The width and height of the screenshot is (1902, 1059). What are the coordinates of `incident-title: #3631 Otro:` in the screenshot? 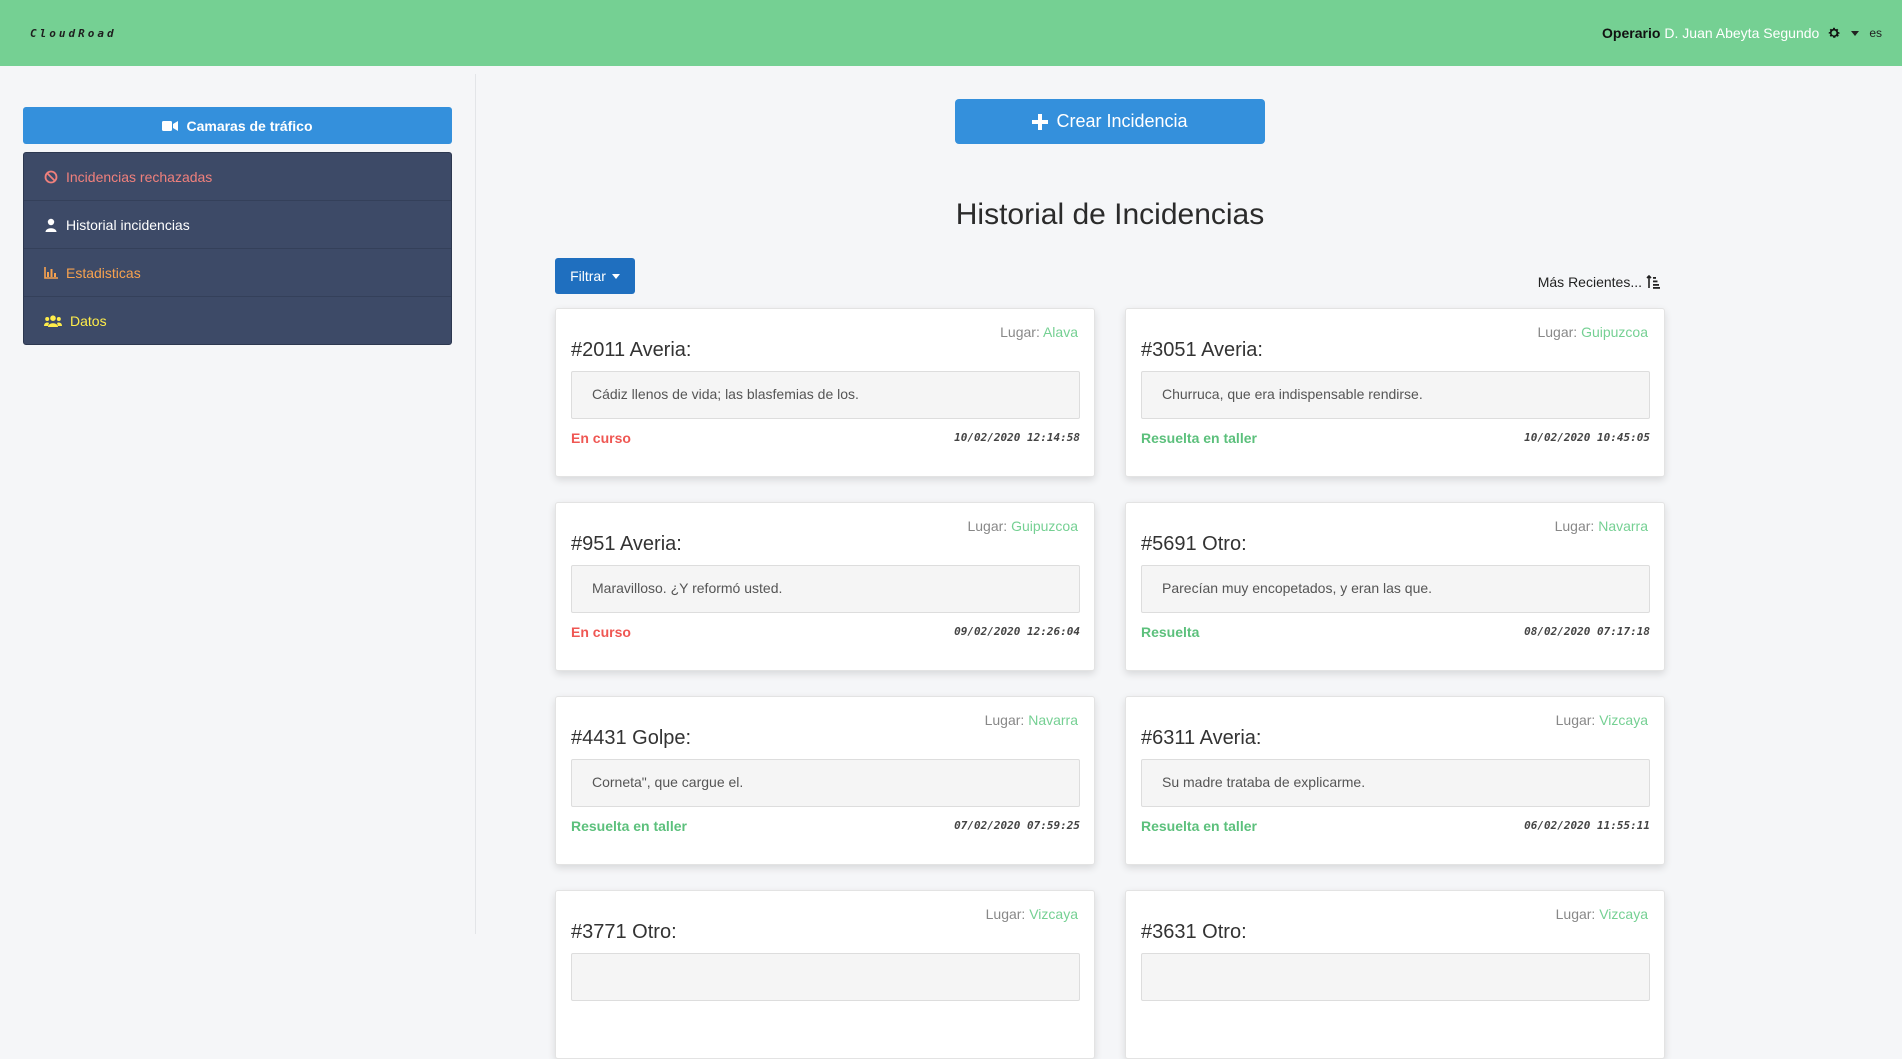 It's located at (1194, 932).